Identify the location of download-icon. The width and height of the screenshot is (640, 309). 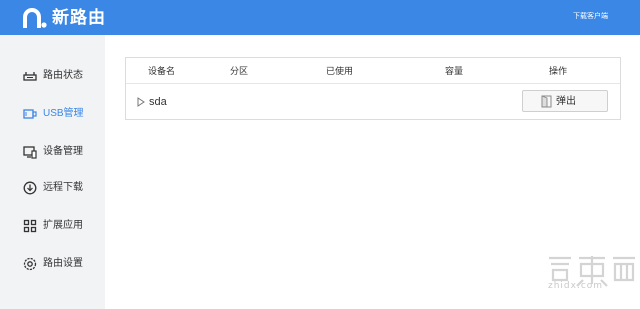
(30, 188).